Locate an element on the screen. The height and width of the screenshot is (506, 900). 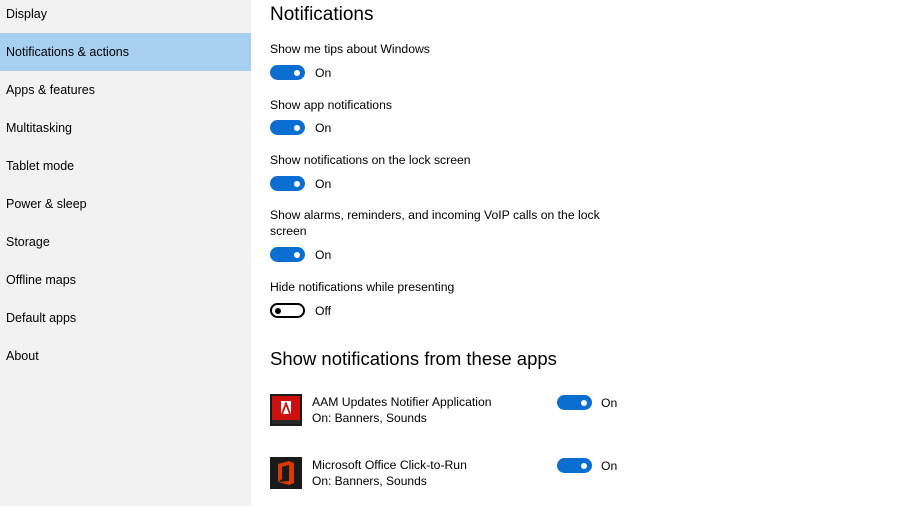
sidebar-item-offline-maps: Offline maps is located at coordinates (125, 280).